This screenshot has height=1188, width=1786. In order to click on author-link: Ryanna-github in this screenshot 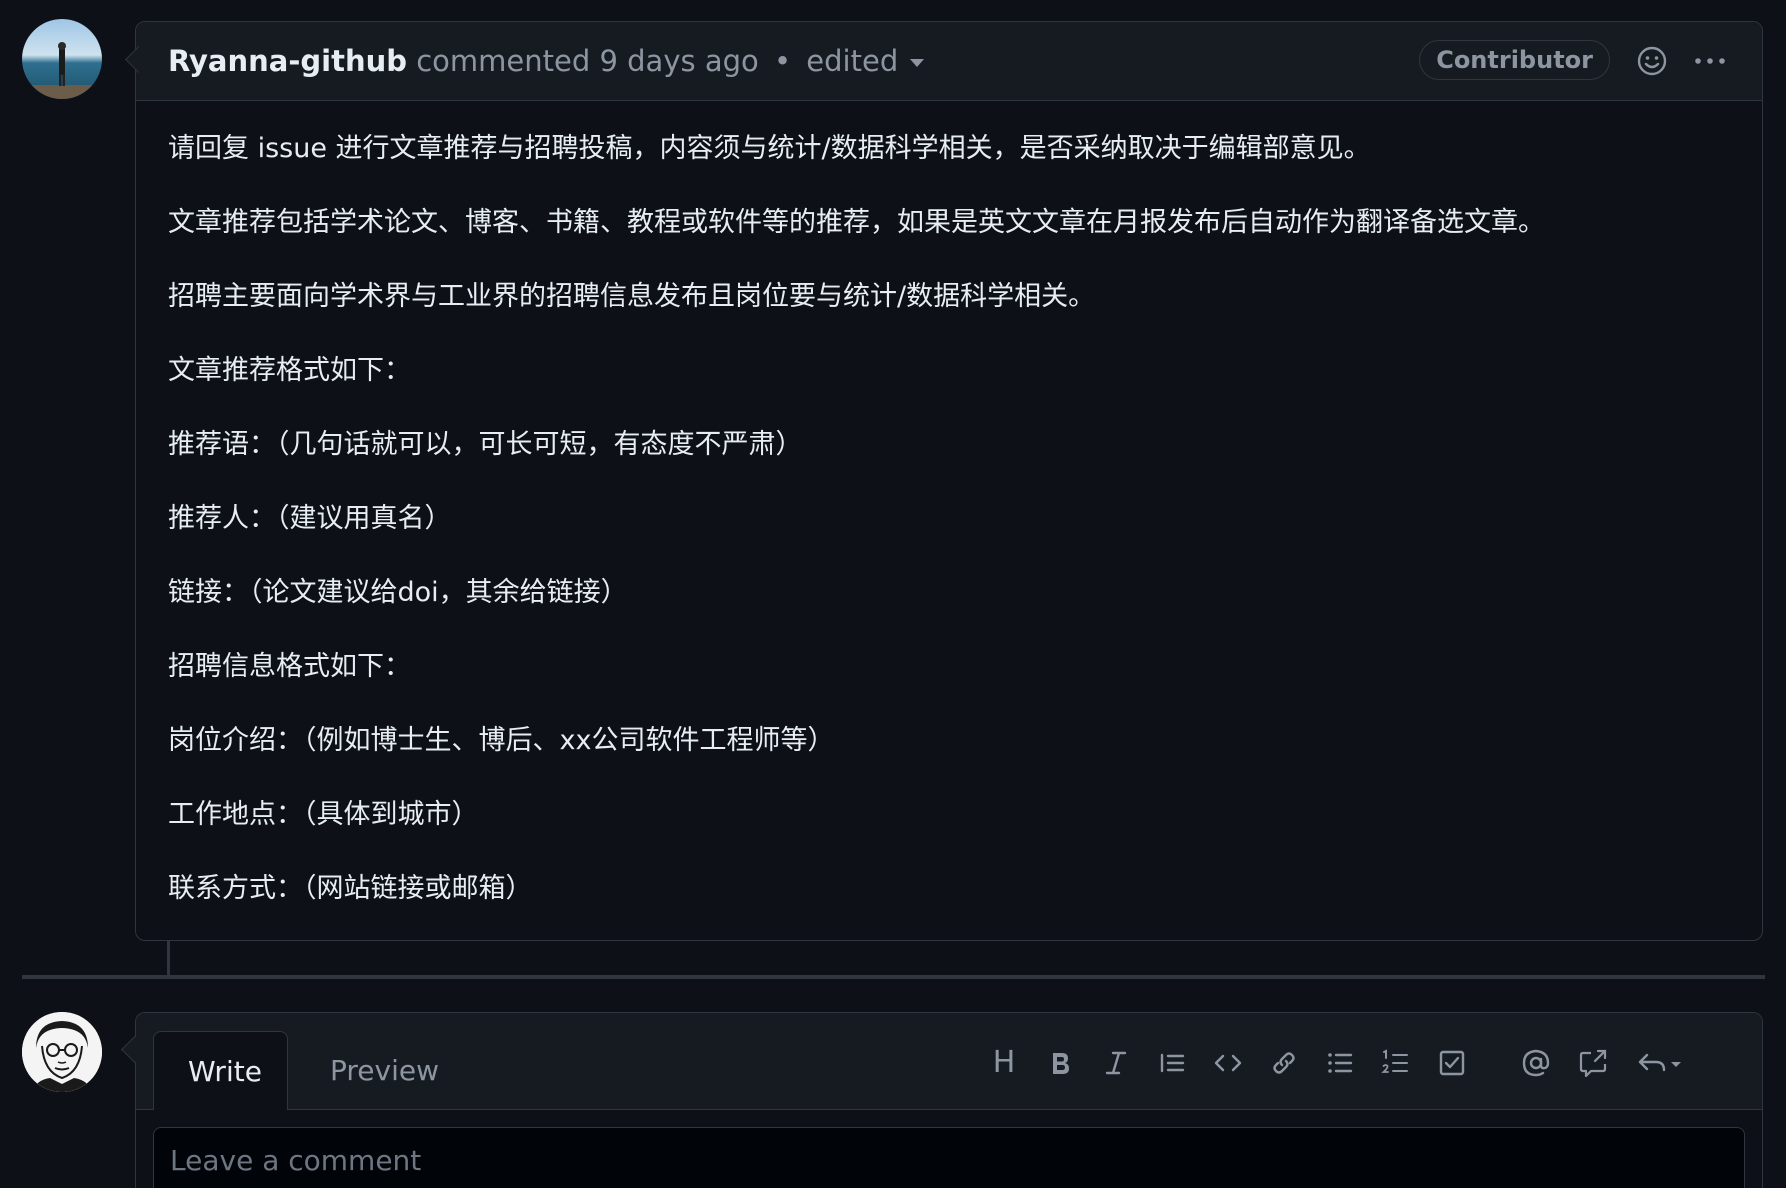, I will do `click(287, 61)`.